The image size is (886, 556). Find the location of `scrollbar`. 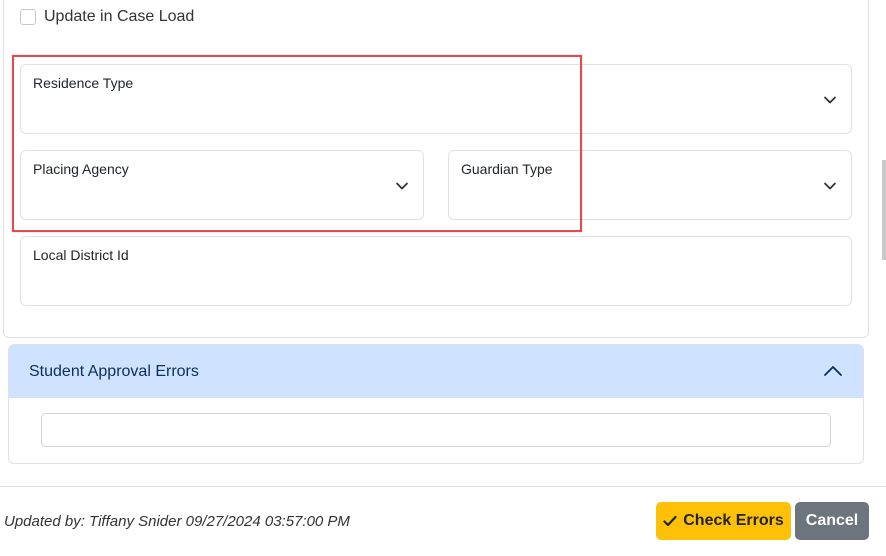

scrollbar is located at coordinates (884, 210).